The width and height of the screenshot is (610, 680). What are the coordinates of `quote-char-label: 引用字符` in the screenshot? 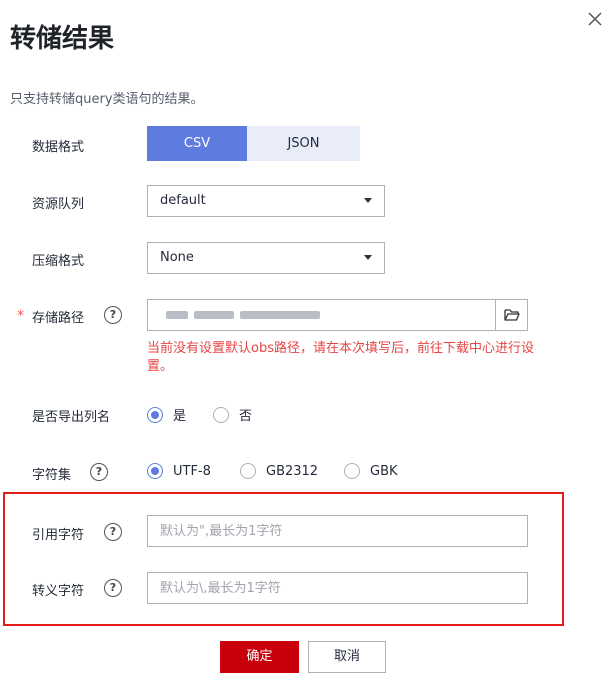 It's located at (58, 535).